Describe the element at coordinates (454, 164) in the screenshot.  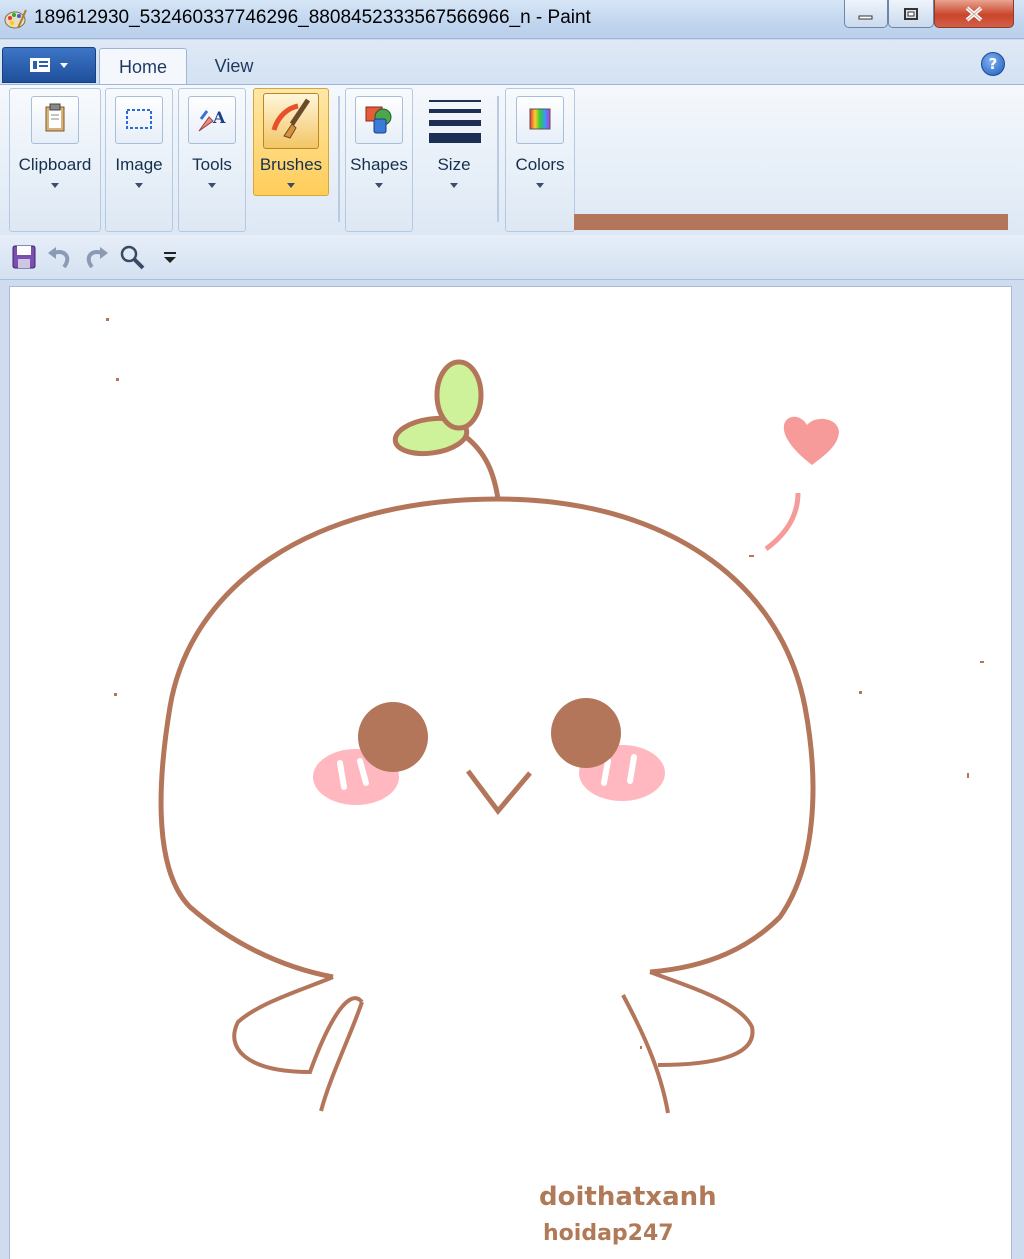
I see `group-label-size: Size` at that location.